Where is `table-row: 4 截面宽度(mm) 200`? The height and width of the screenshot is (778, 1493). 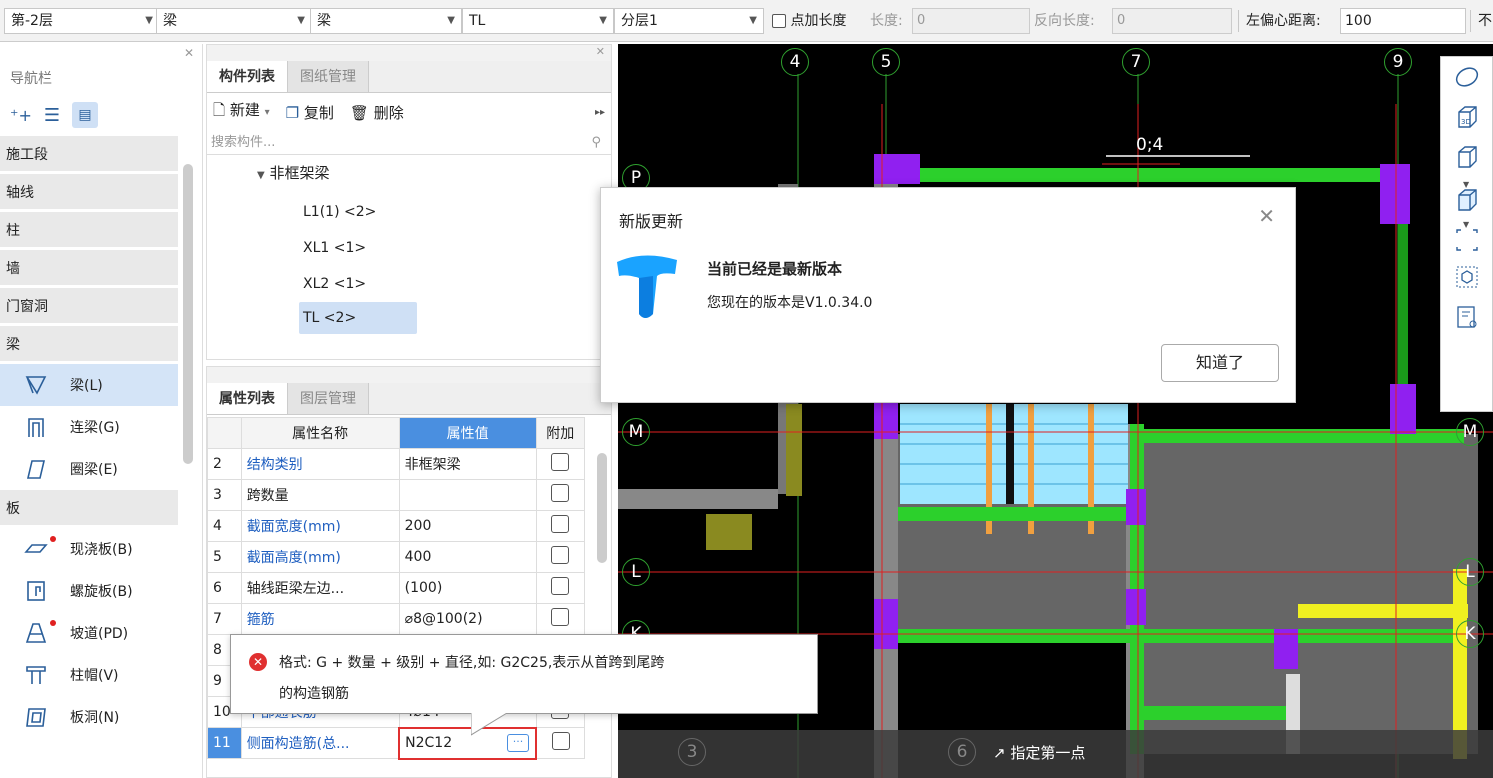 table-row: 4 截面宽度(mm) 200 is located at coordinates (396, 526).